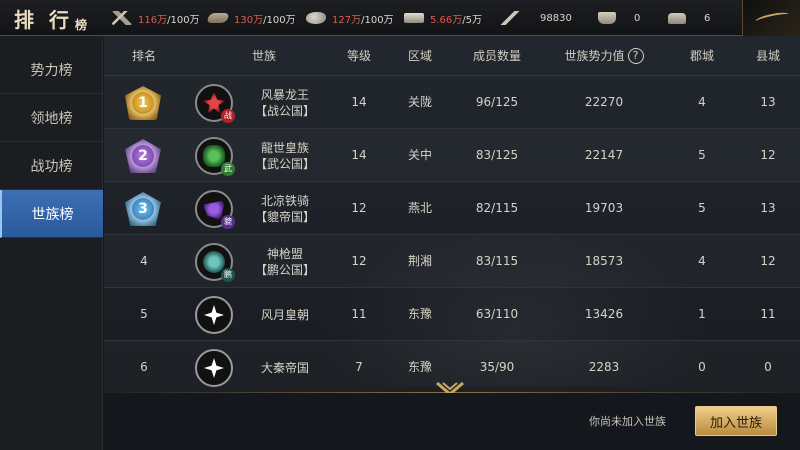 The height and width of the screenshot is (450, 800). Describe the element at coordinates (446, 20) in the screenshot. I see `resource-iron-current: 5.66万` at that location.